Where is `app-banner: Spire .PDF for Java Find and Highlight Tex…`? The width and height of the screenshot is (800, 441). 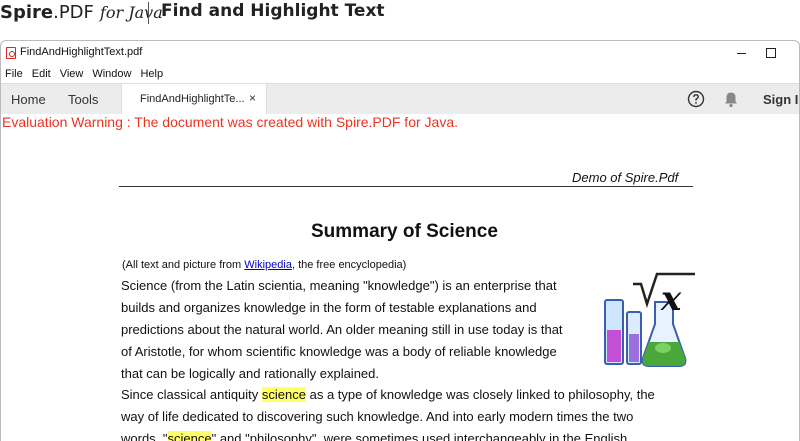 app-banner: Spire .PDF for Java Find and Highlight Tex… is located at coordinates (400, 20).